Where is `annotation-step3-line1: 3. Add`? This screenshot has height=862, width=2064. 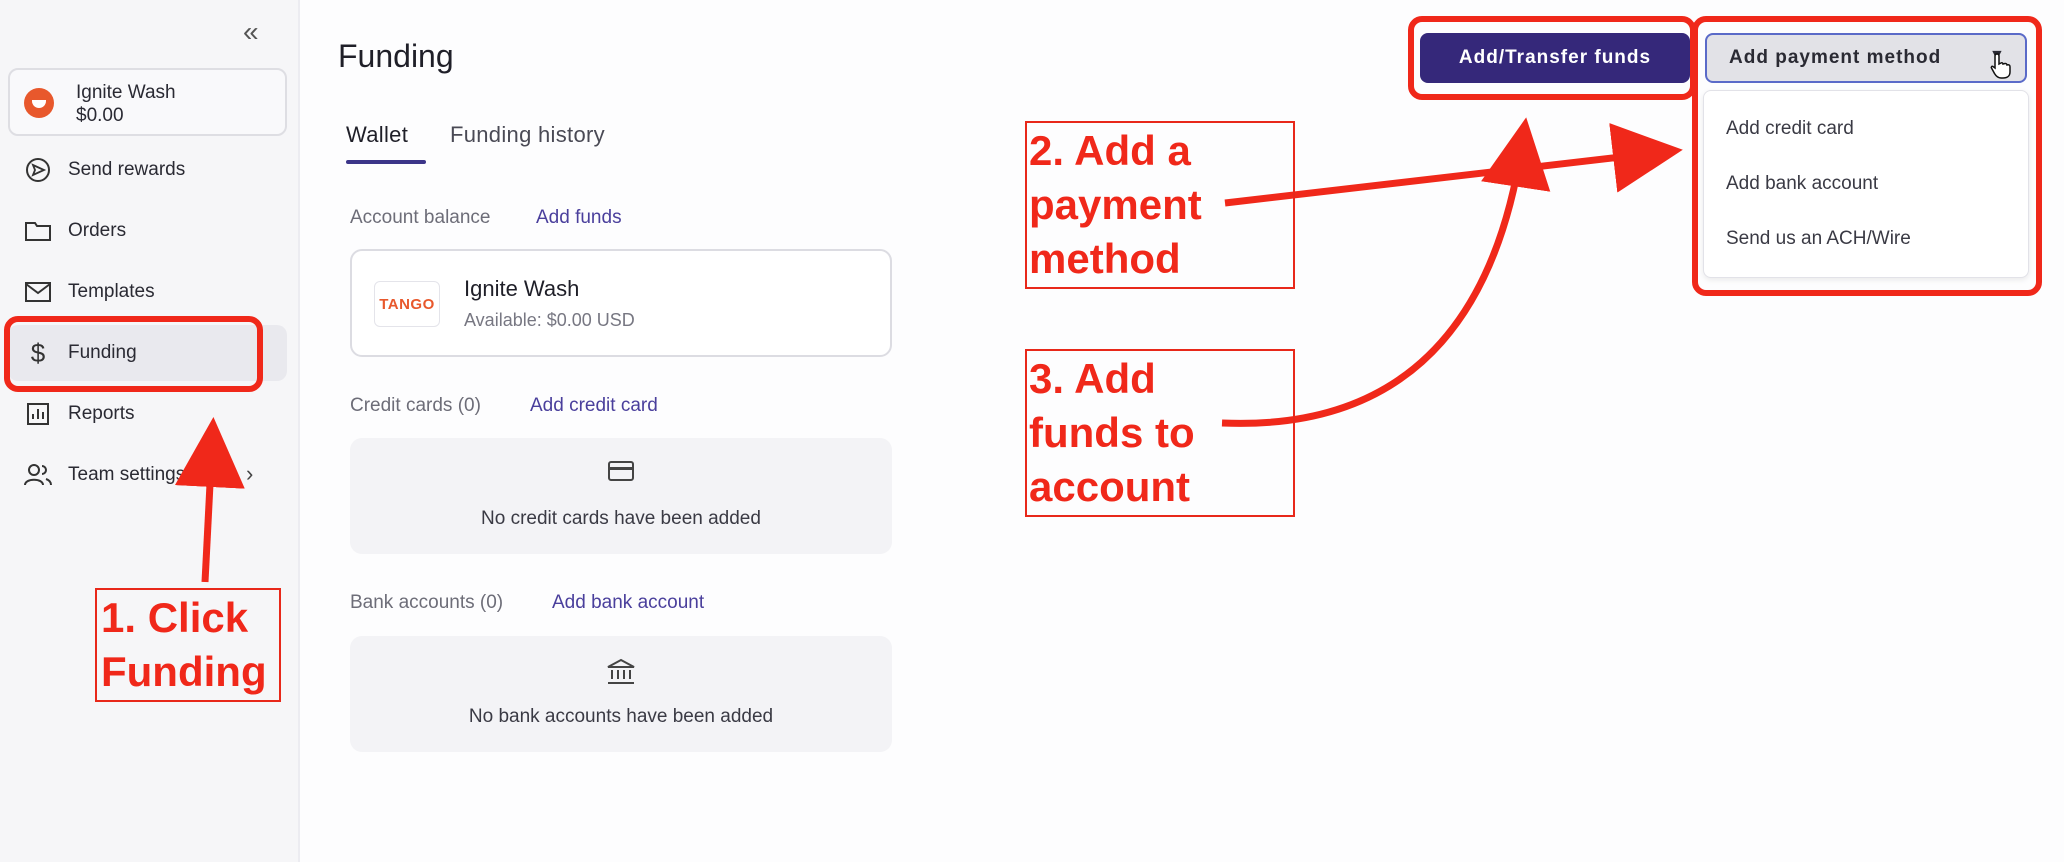 annotation-step3-line1: 3. Add is located at coordinates (1092, 378).